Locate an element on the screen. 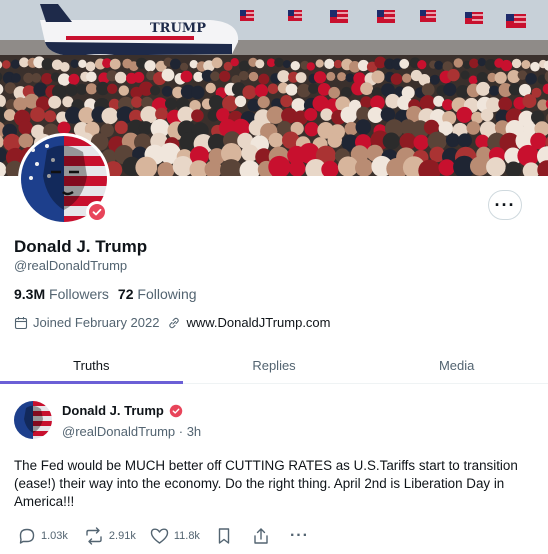 The width and height of the screenshot is (548, 554). share-icon is located at coordinates (261, 536).